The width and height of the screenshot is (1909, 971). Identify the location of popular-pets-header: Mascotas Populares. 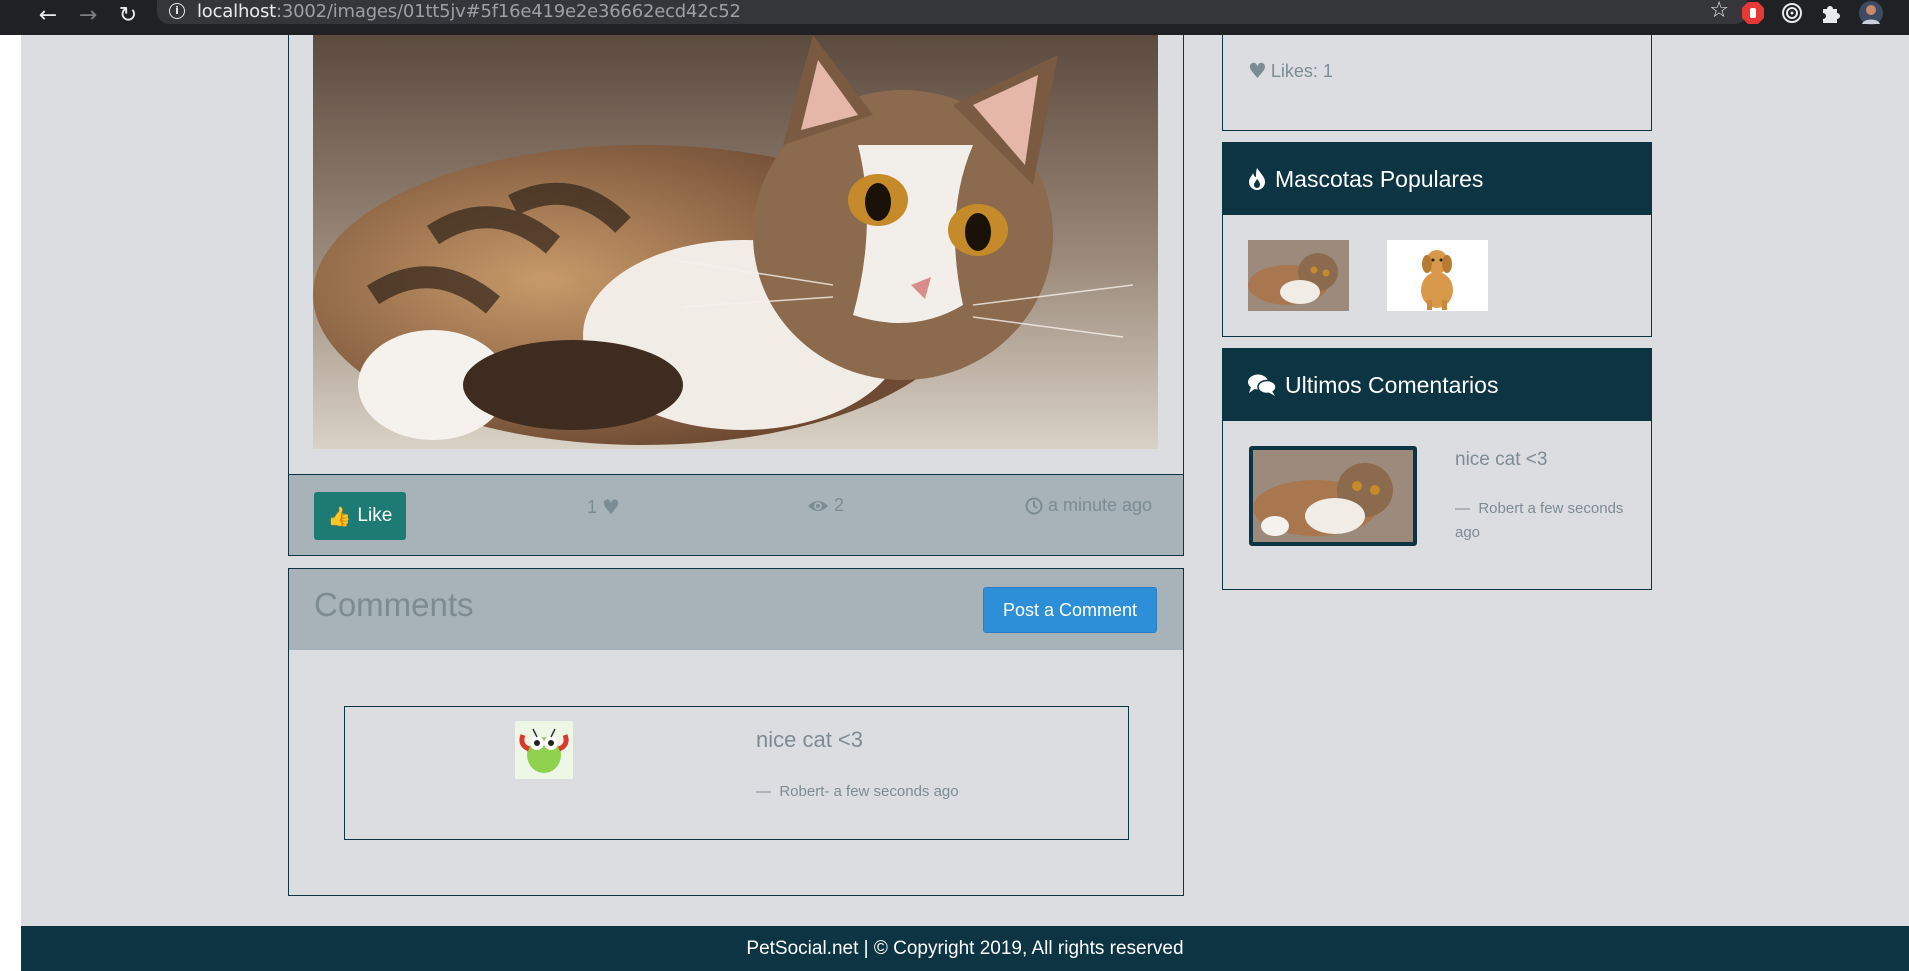
(1437, 179).